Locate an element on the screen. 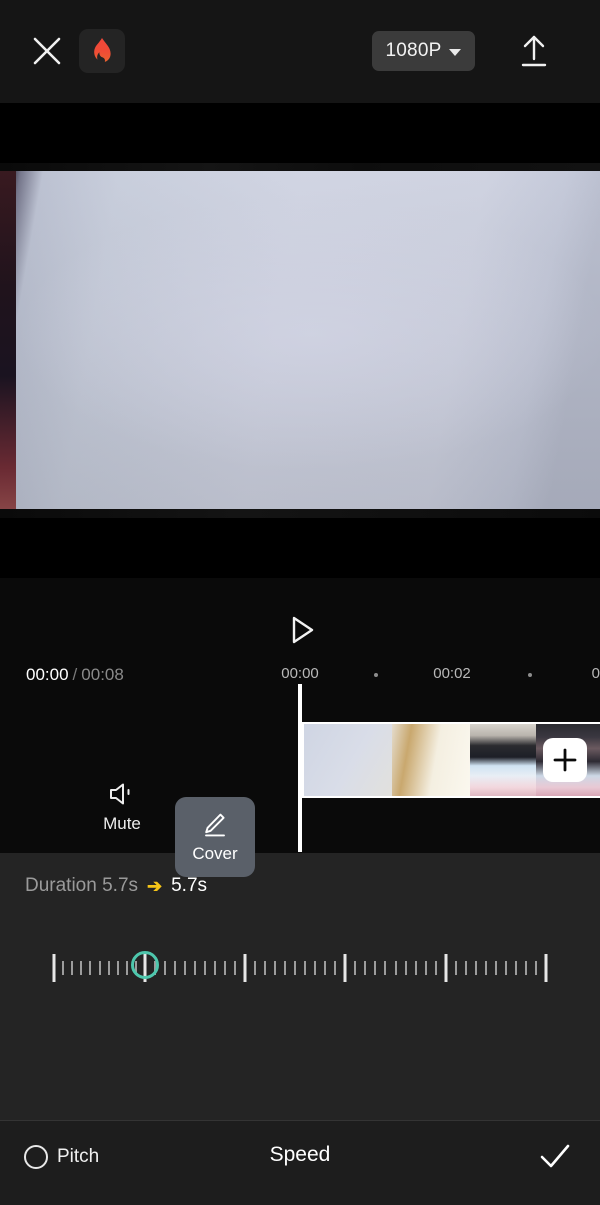 The width and height of the screenshot is (600, 1205). close-button is located at coordinates (47, 51).